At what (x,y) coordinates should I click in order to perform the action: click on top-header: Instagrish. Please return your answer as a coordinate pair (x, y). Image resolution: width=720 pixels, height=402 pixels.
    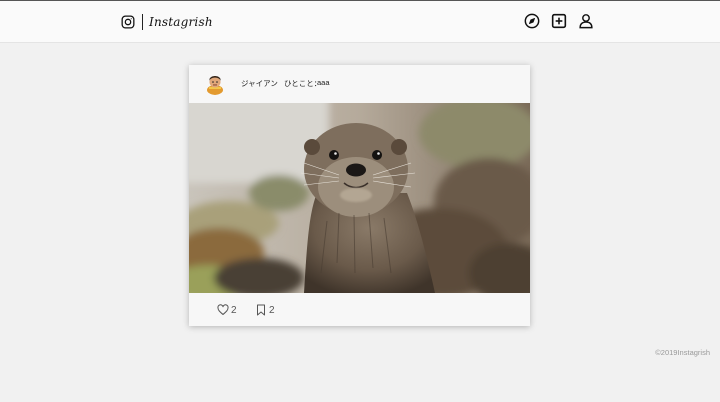
    Looking at the image, I should click on (360, 22).